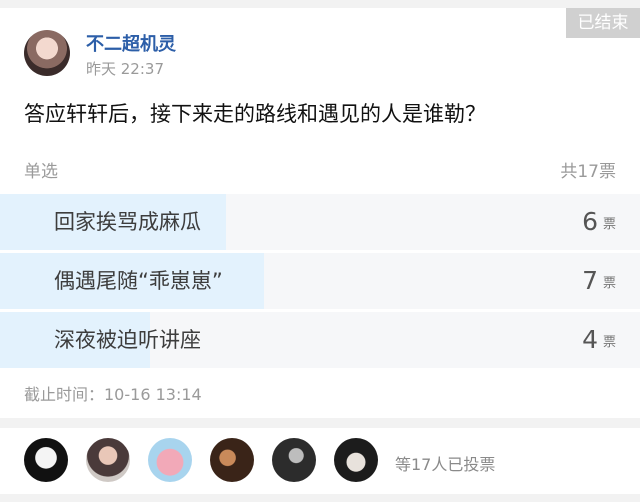 The width and height of the screenshot is (640, 502). What do you see at coordinates (127, 222) in the screenshot?
I see `option-label: 回家挨骂成麻瓜` at bounding box center [127, 222].